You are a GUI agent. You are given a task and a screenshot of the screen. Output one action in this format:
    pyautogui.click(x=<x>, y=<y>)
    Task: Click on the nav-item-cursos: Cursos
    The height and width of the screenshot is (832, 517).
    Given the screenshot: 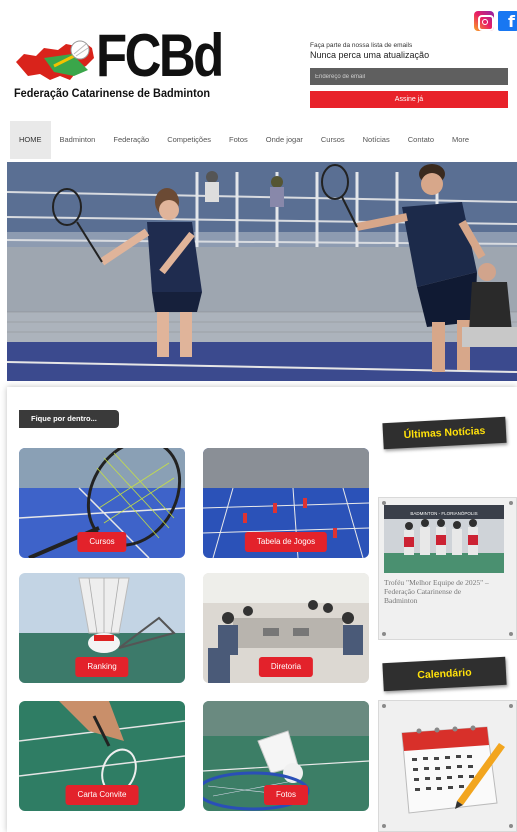 What is the action you would take?
    pyautogui.click(x=333, y=140)
    